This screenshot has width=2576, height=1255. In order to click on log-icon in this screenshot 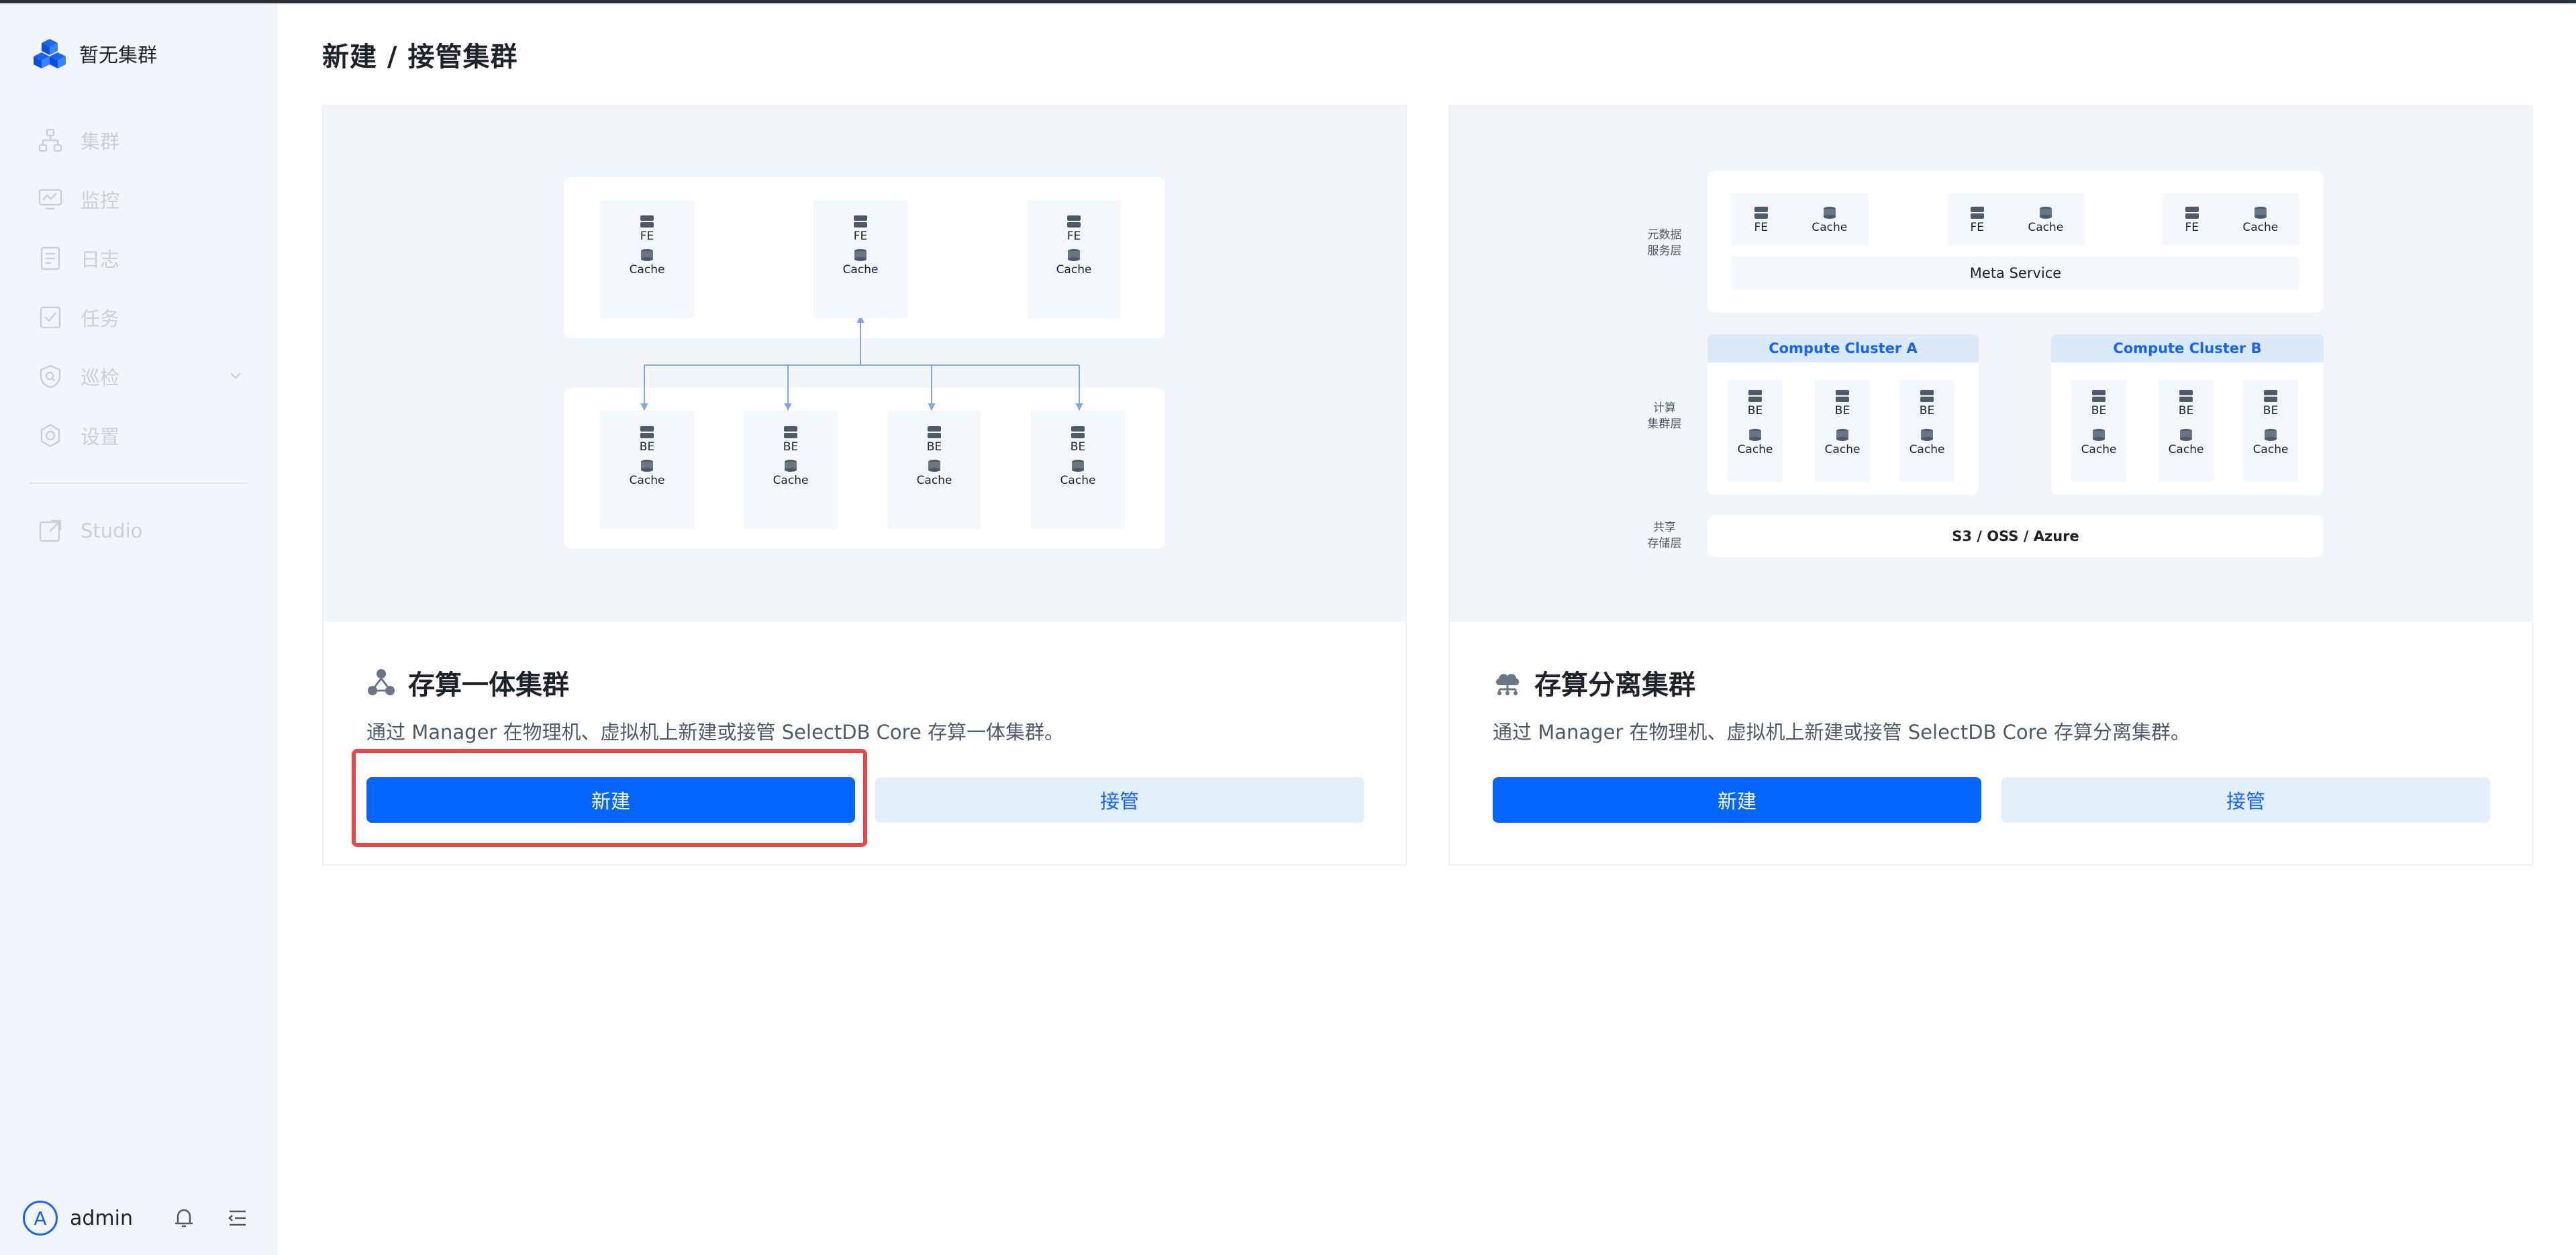, I will do `click(50, 258)`.